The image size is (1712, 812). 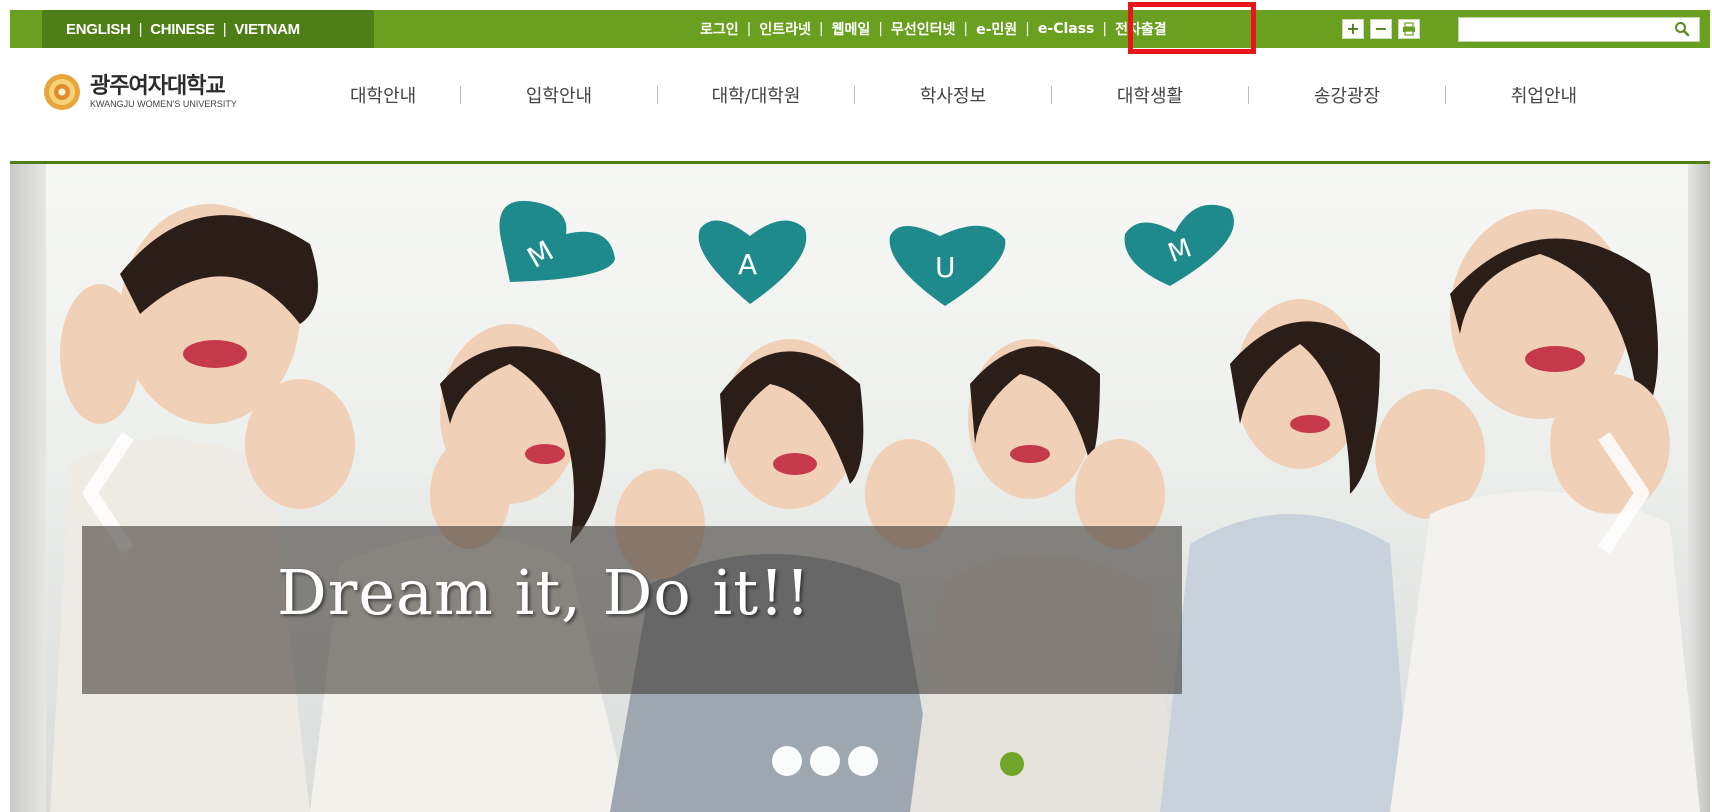 What do you see at coordinates (405, 95) in the screenshot?
I see `nav-about: 대학안내` at bounding box center [405, 95].